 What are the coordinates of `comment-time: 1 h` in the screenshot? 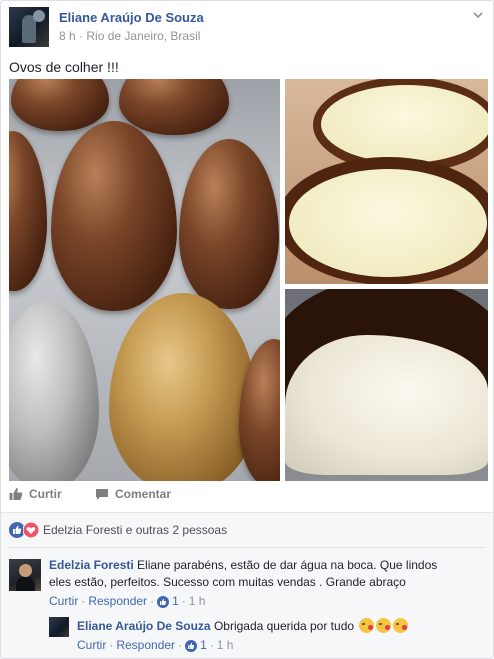 It's located at (197, 601).